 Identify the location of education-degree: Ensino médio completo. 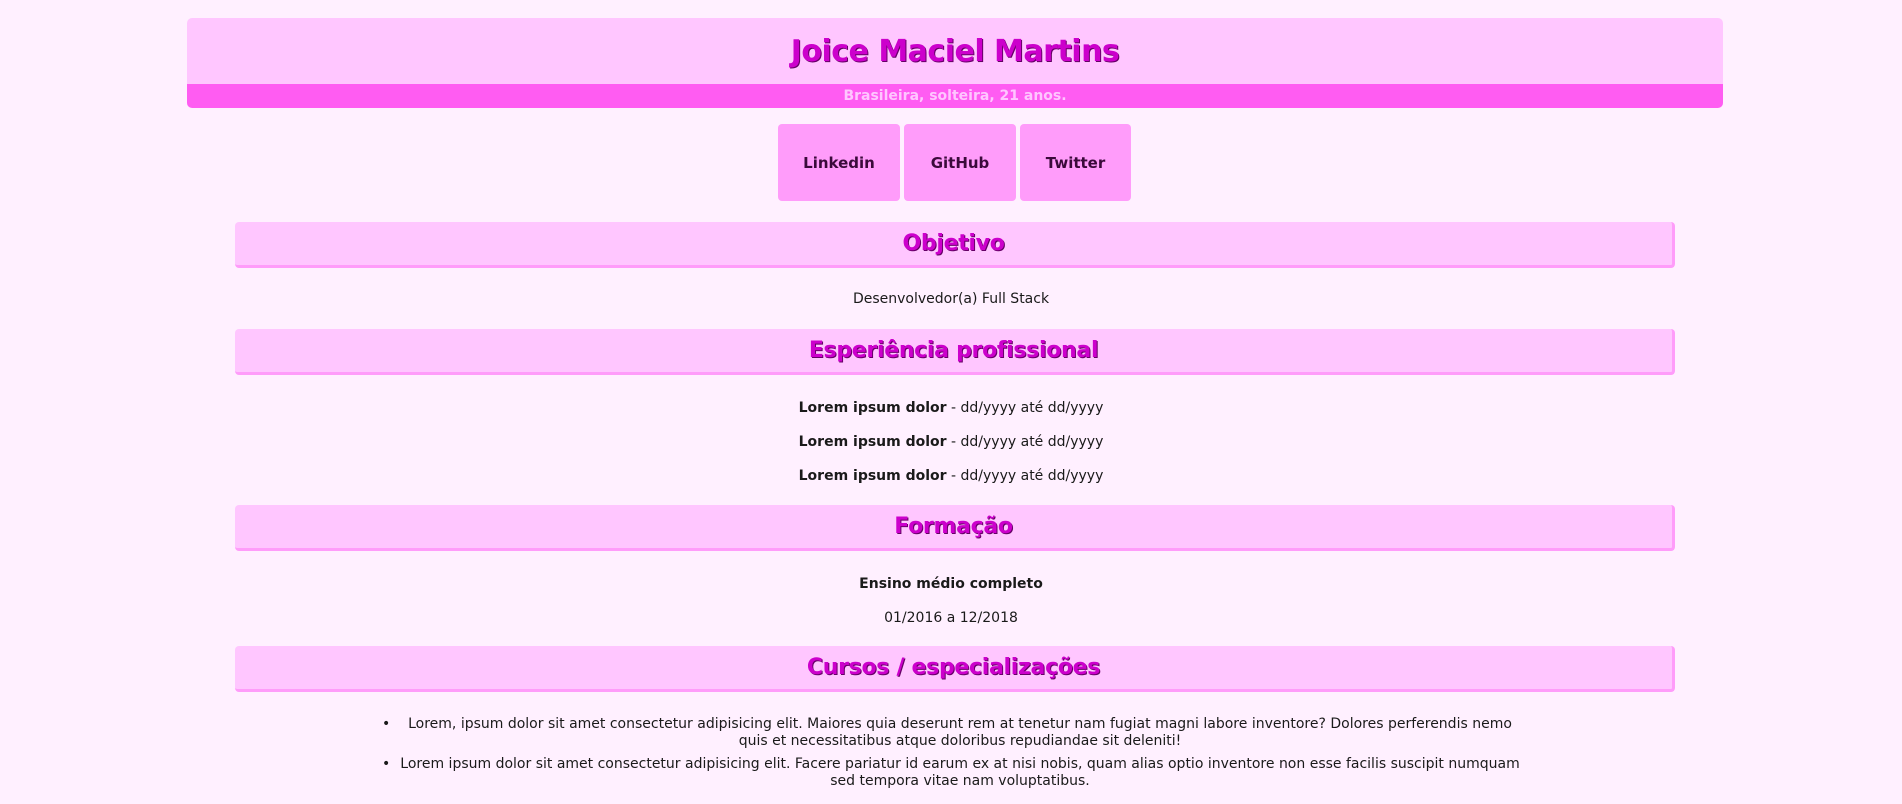
(951, 584).